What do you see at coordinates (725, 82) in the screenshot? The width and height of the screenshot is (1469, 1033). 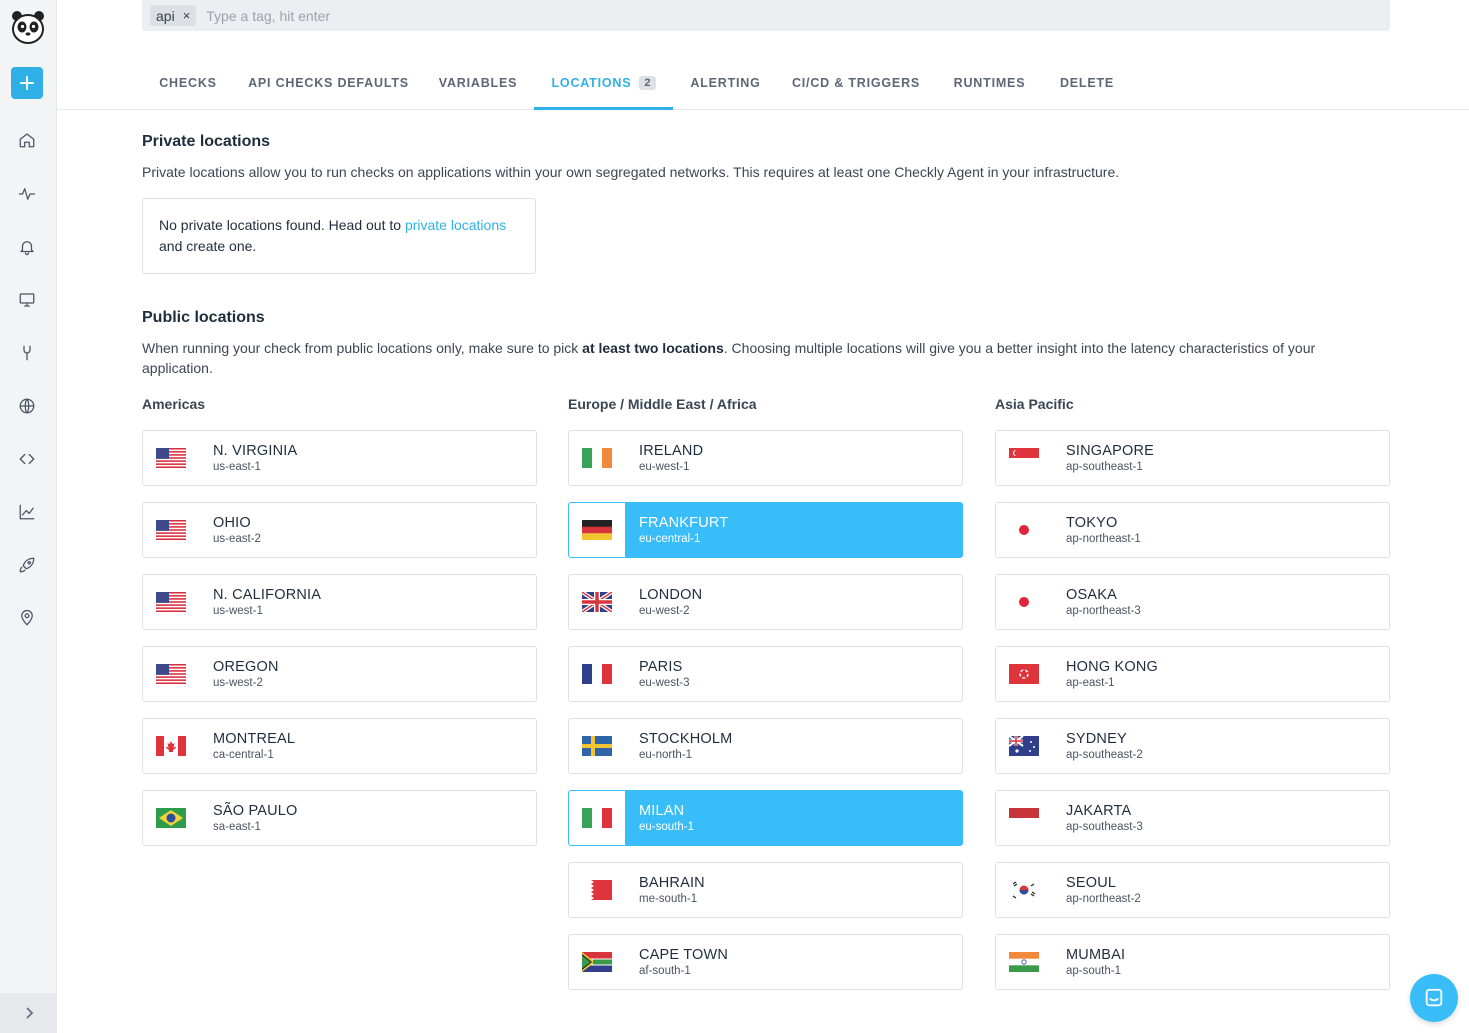 I see `tab-alerting: ALERTING` at bounding box center [725, 82].